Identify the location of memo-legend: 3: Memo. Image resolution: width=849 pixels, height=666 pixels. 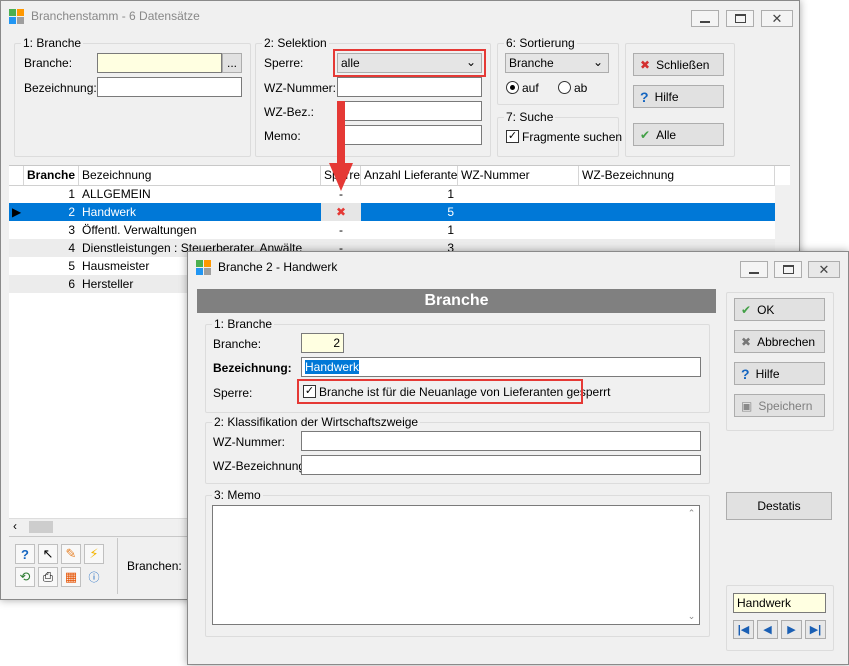
(237, 495).